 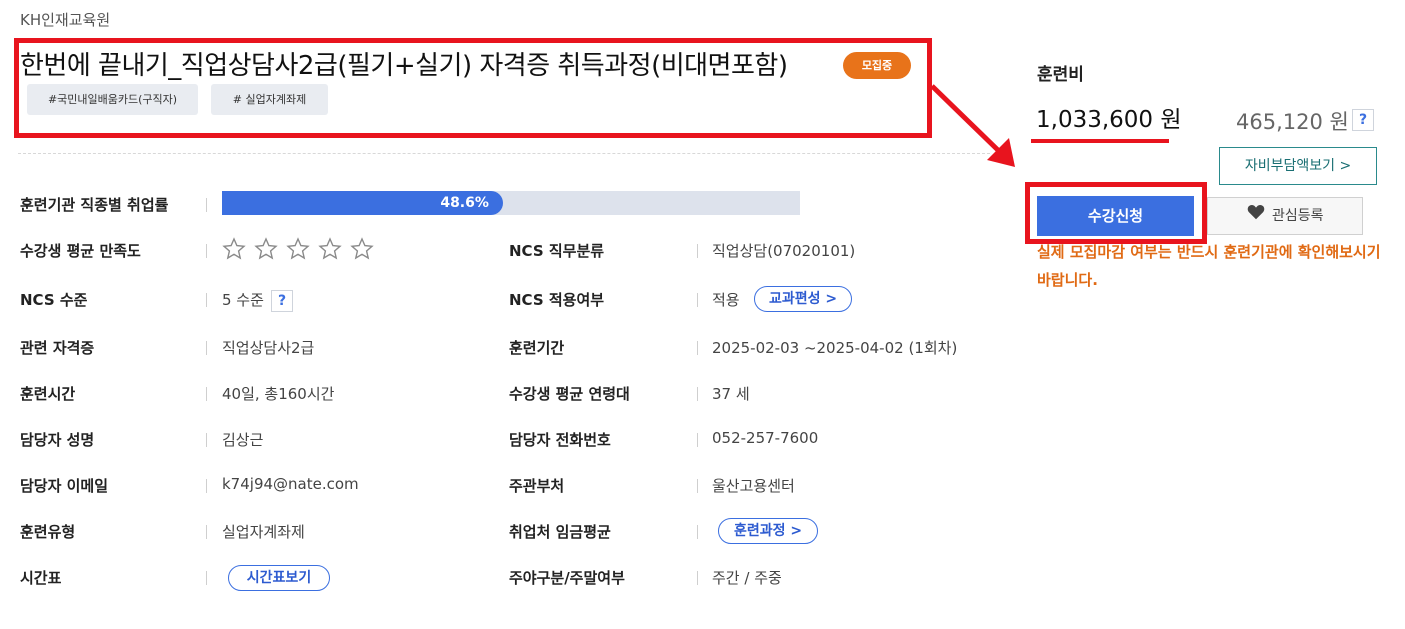 What do you see at coordinates (243, 440) in the screenshot?
I see `manager-name-value: 김상근` at bounding box center [243, 440].